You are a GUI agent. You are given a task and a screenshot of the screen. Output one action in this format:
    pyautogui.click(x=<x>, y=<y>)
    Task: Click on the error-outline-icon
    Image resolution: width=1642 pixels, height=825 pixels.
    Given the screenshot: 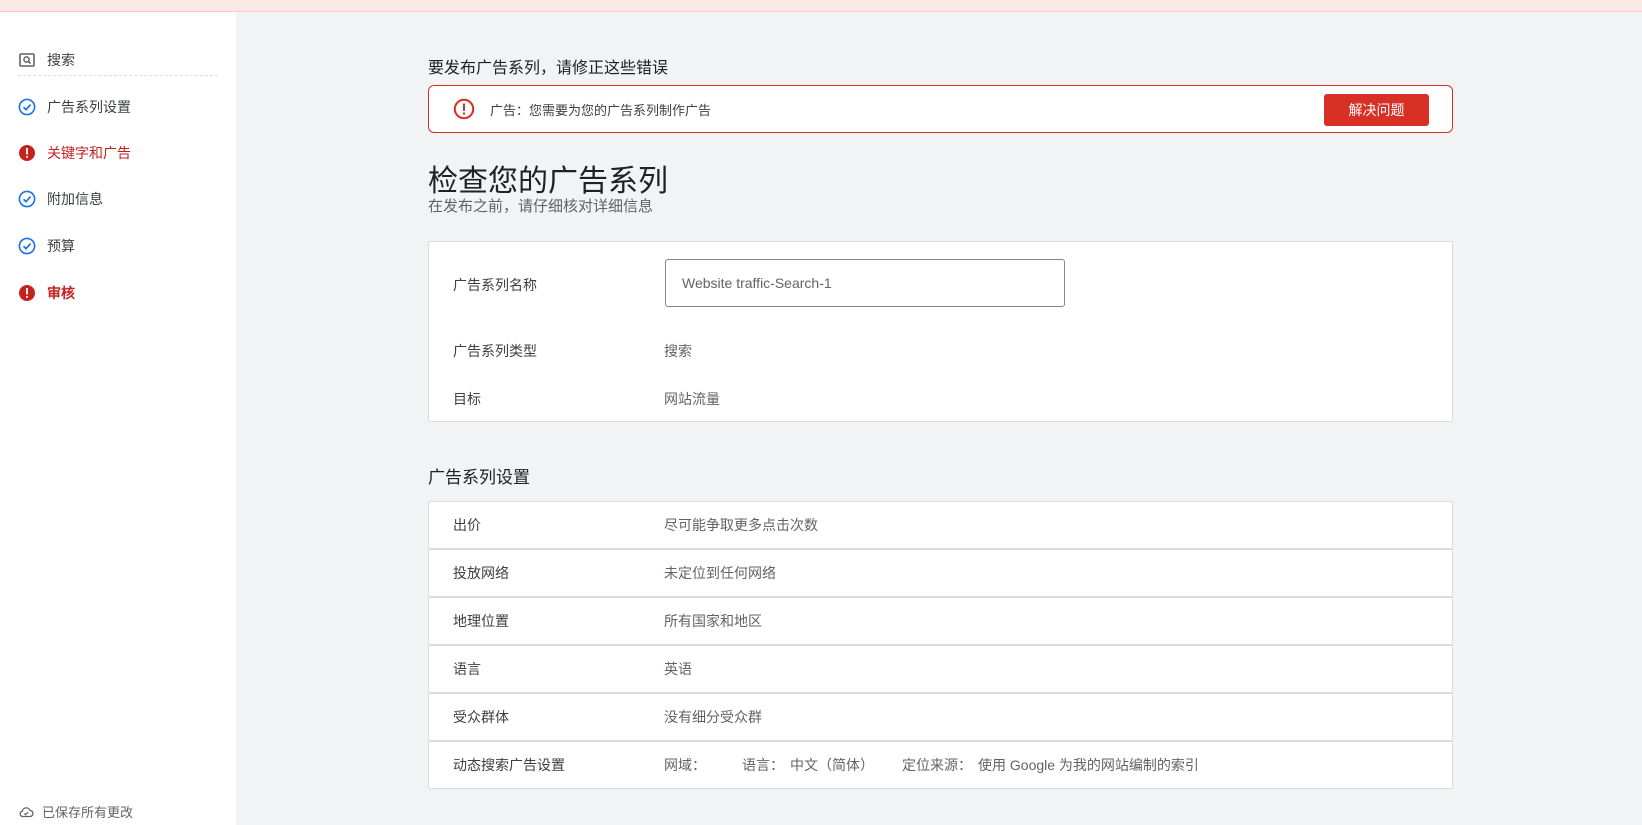 What is the action you would take?
    pyautogui.click(x=464, y=109)
    